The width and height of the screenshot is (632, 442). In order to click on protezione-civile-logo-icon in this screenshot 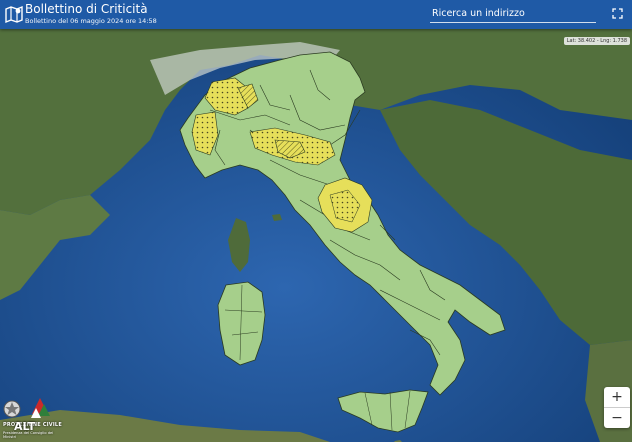, I will do `click(40, 408)`.